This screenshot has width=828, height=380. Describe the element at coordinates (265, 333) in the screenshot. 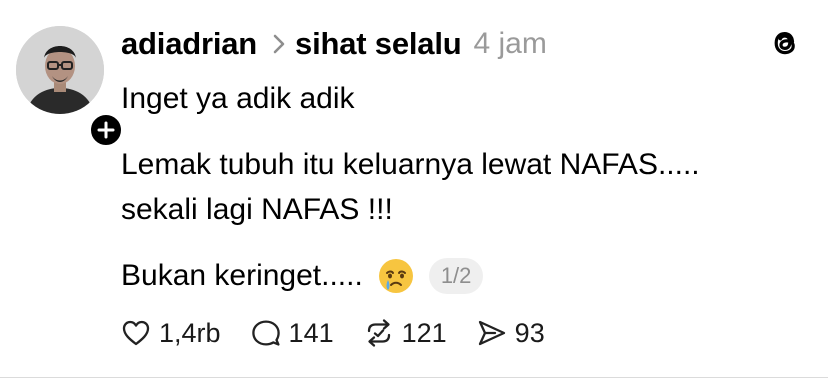

I see `comment-icon` at that location.